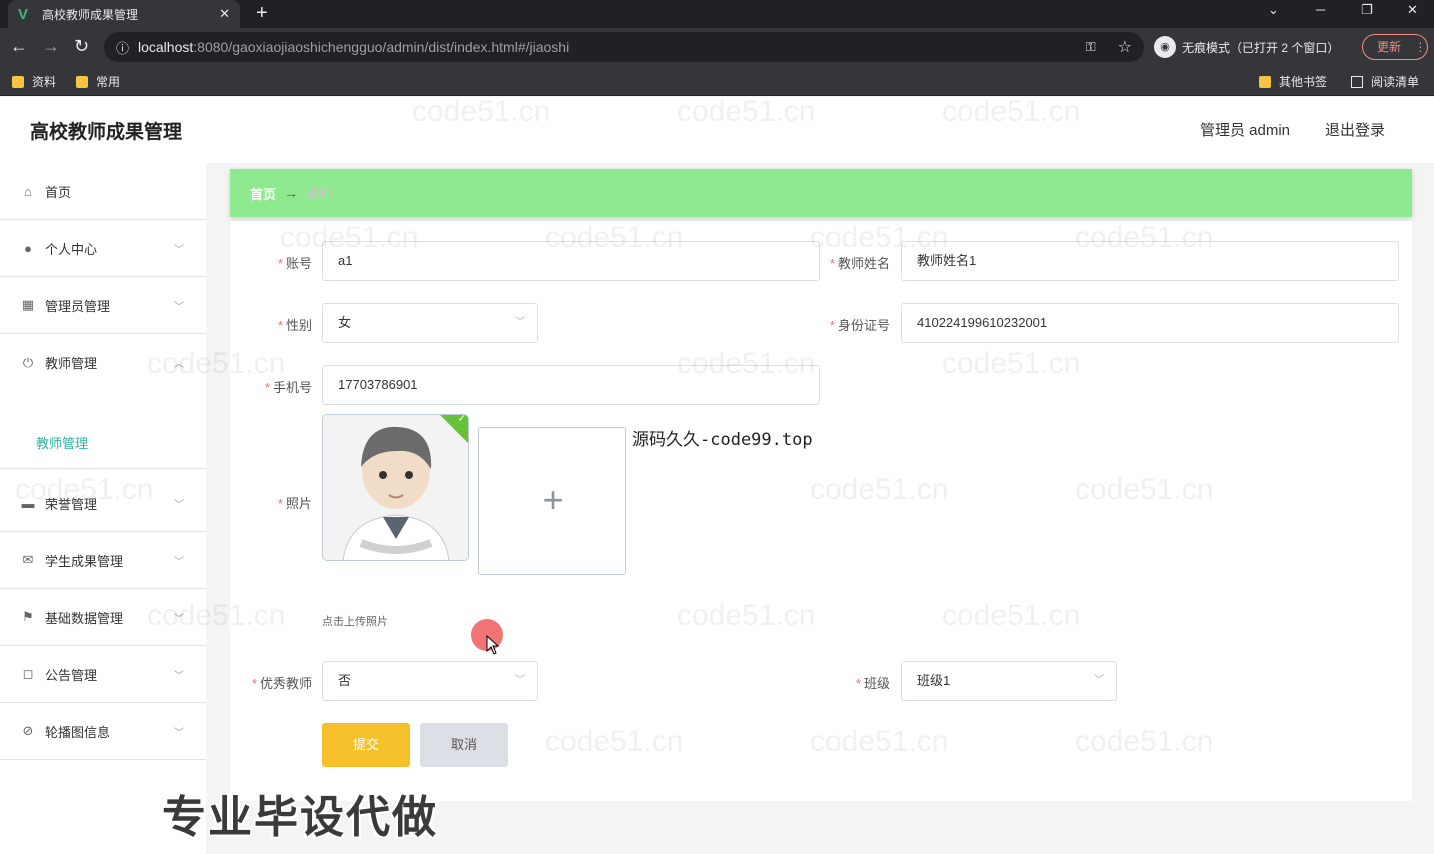 This screenshot has height=854, width=1434. Describe the element at coordinates (28, 673) in the screenshot. I see `frame-icon: ◻` at that location.